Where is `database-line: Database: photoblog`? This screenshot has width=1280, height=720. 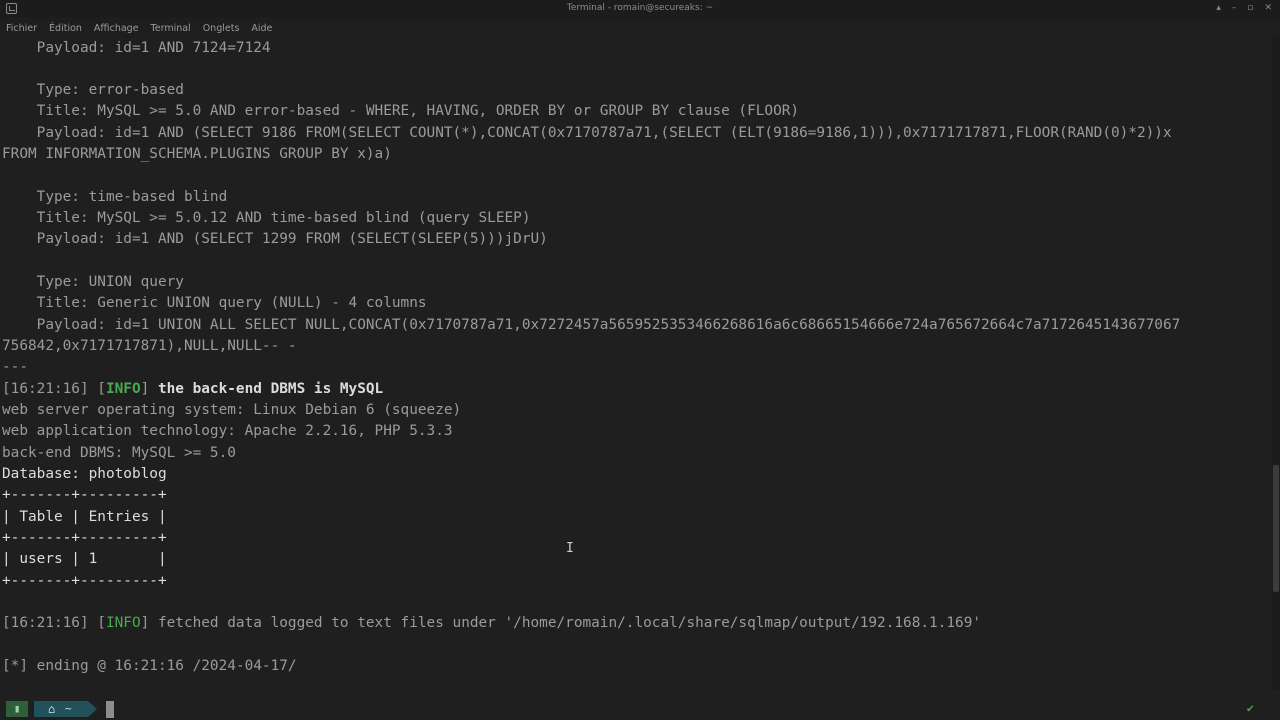 database-line: Database: photoblog is located at coordinates (84, 474).